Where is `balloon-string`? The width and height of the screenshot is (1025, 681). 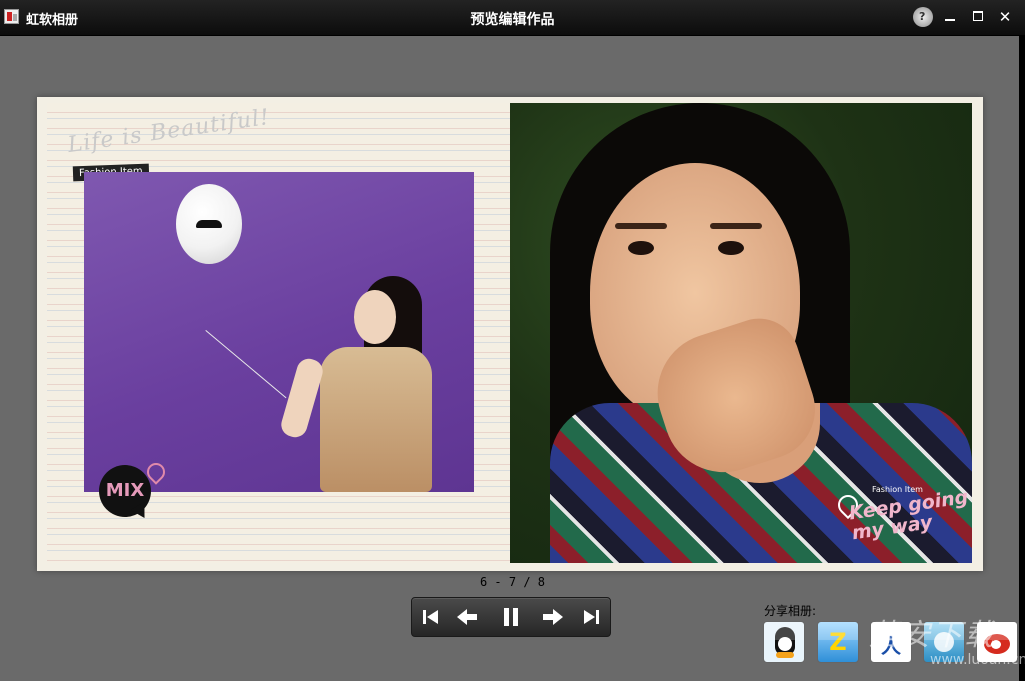
balloon-string is located at coordinates (246, 364).